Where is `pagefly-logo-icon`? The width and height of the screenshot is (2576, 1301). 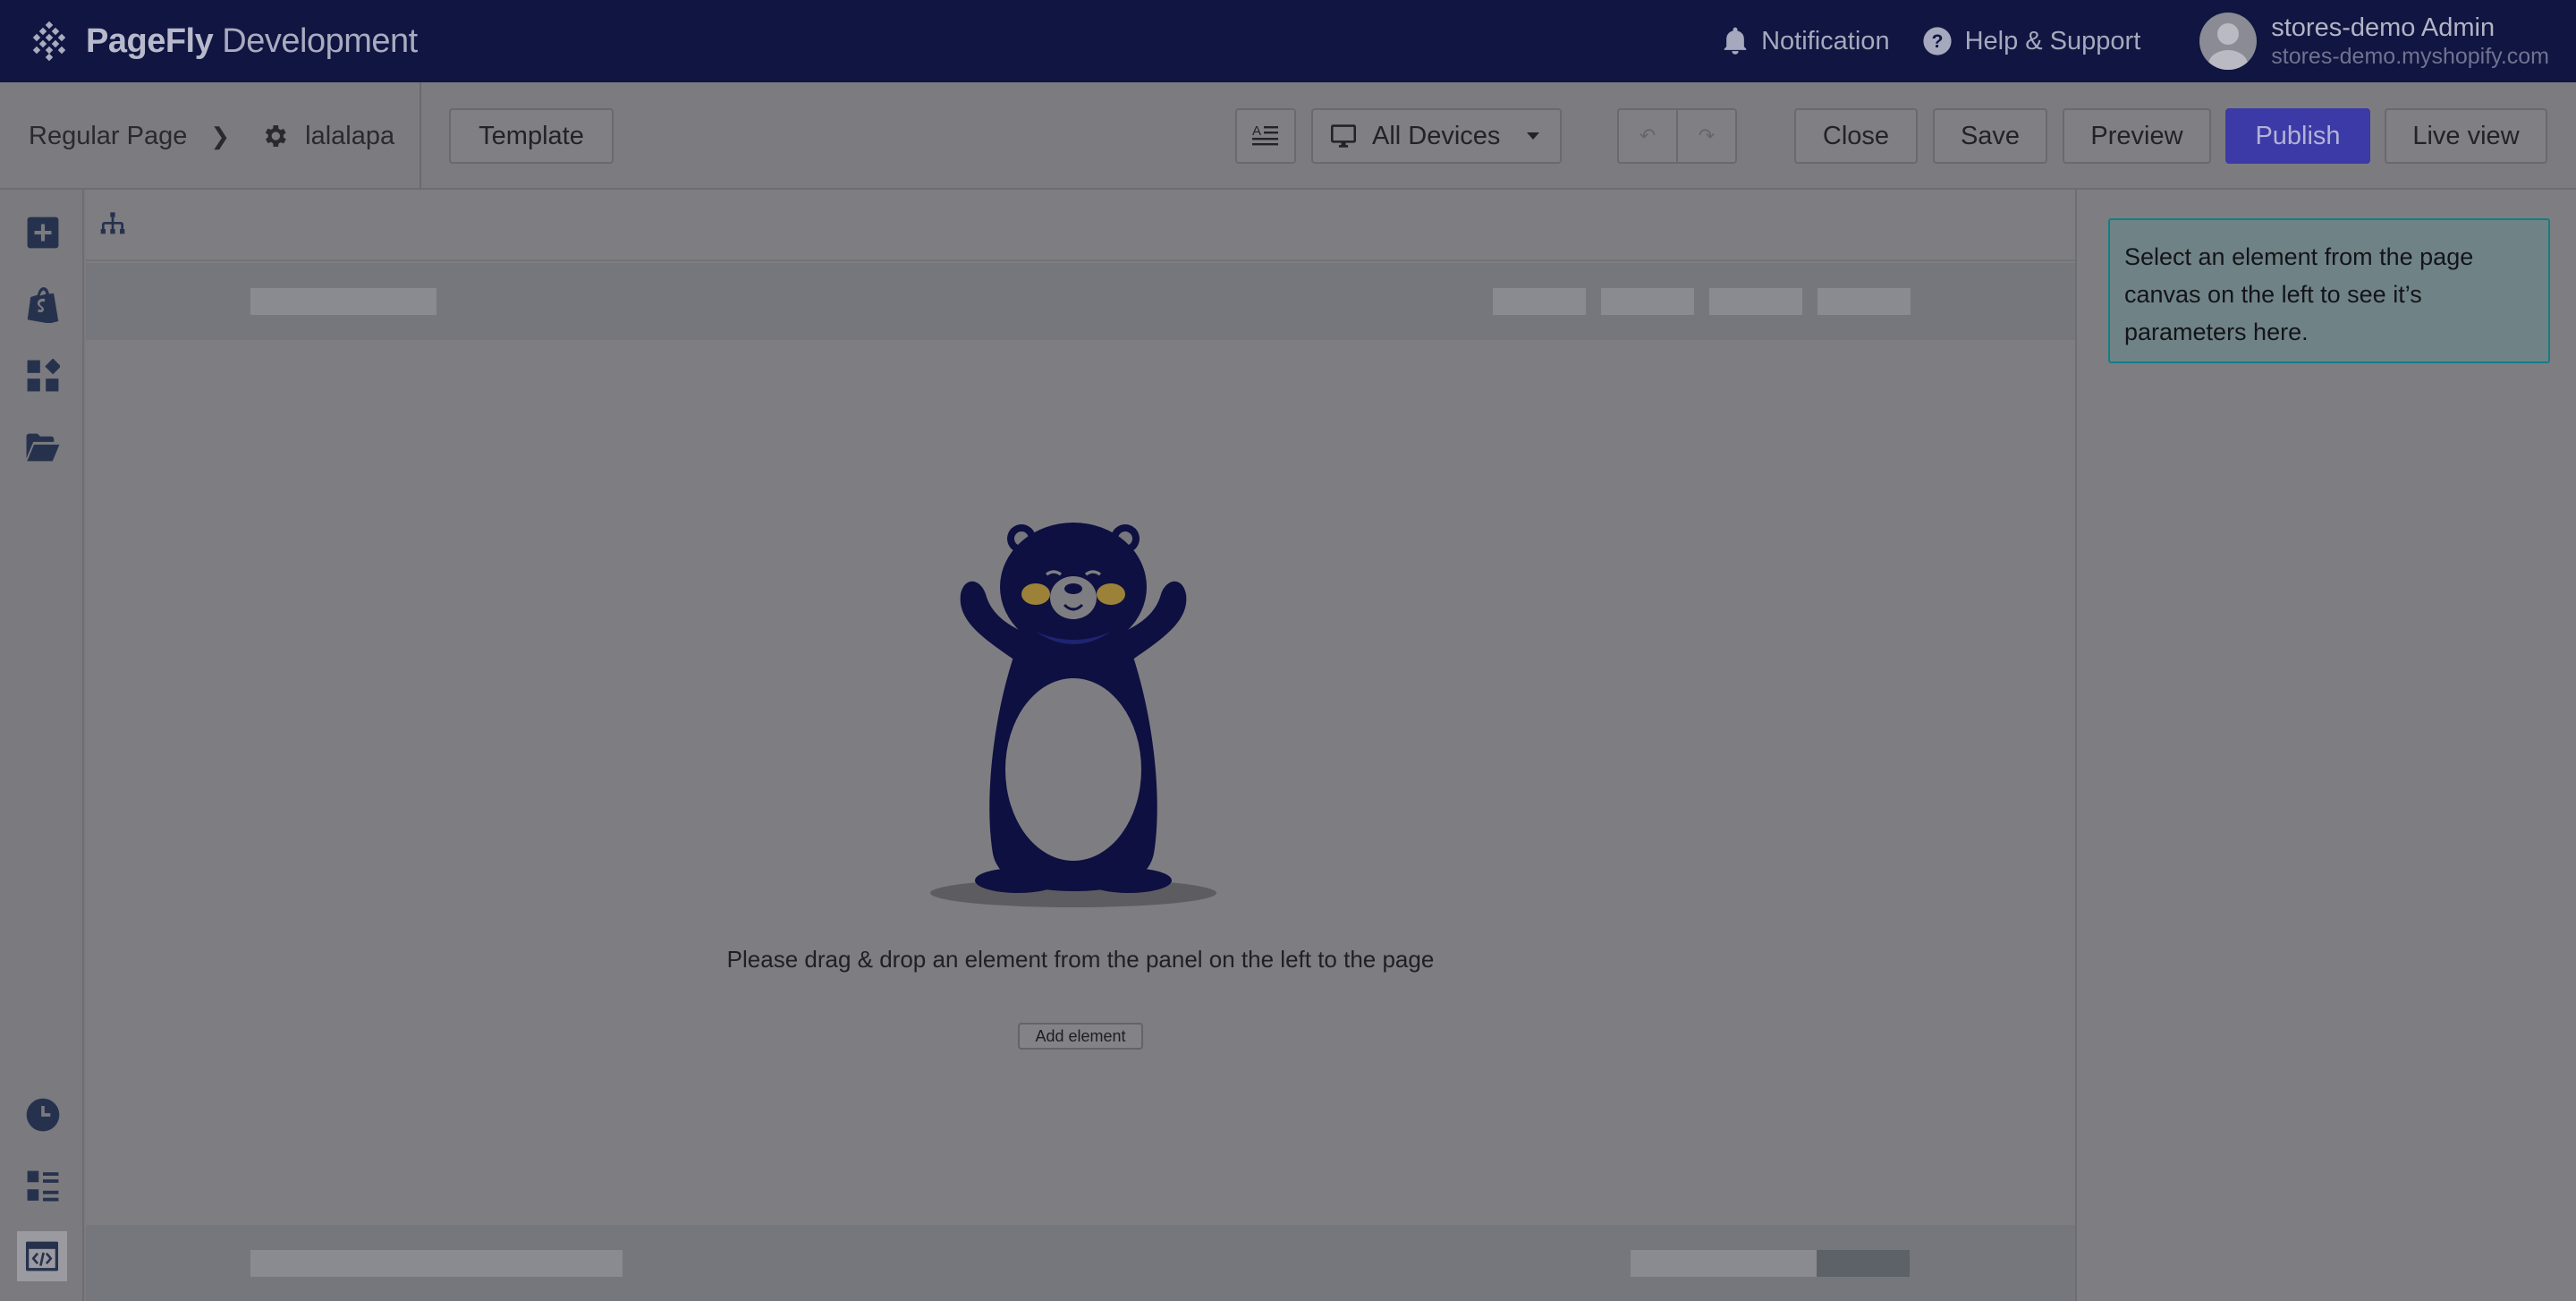 pagefly-logo-icon is located at coordinates (49, 41).